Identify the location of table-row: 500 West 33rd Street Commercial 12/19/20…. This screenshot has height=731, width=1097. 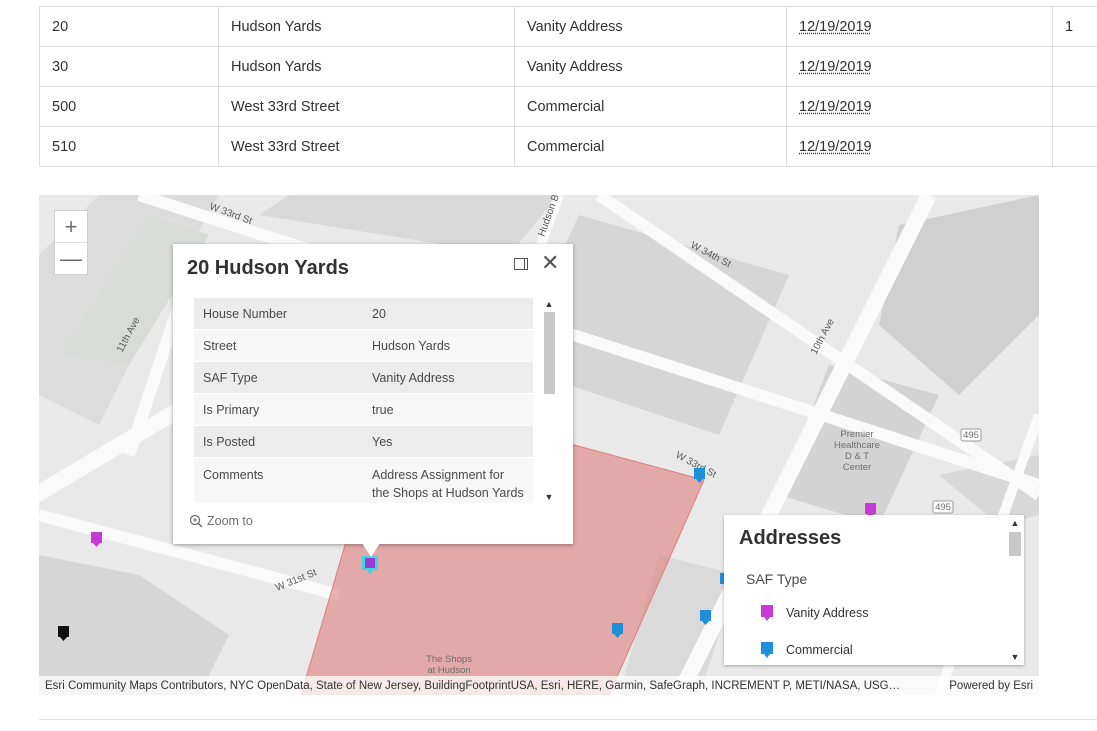
(568, 106).